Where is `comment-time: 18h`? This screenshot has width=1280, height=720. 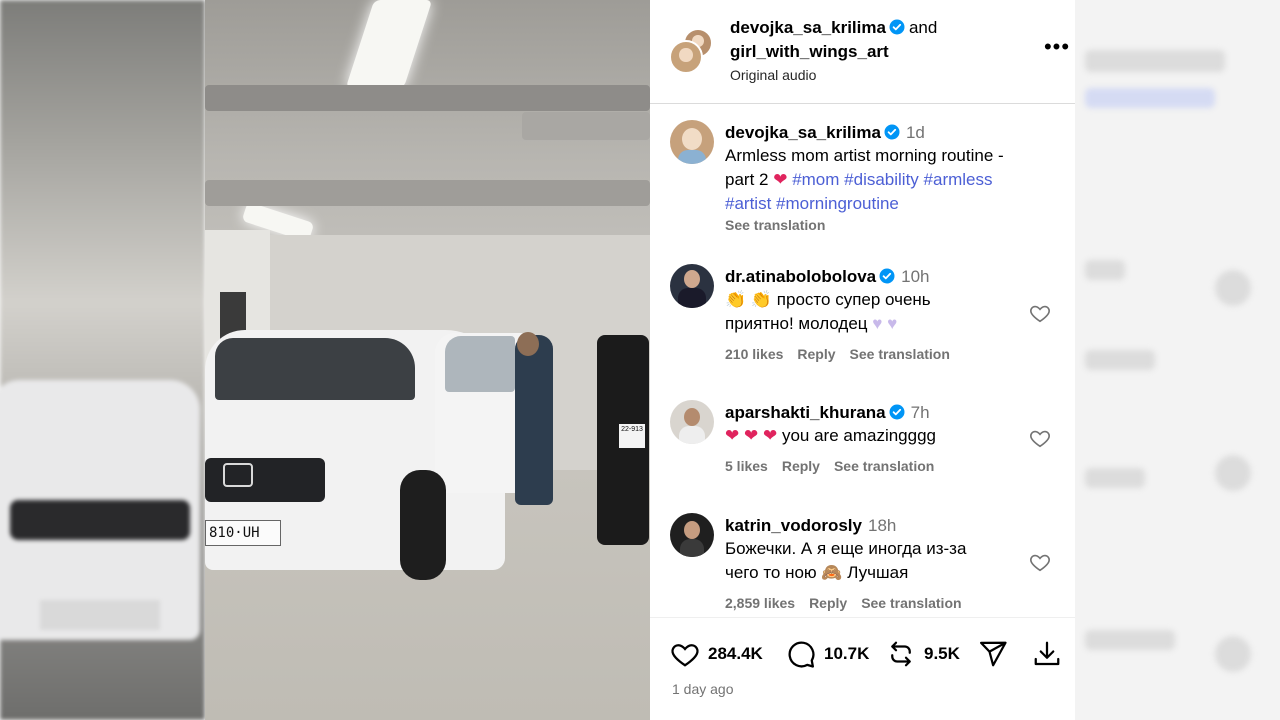
comment-time: 18h is located at coordinates (882, 525).